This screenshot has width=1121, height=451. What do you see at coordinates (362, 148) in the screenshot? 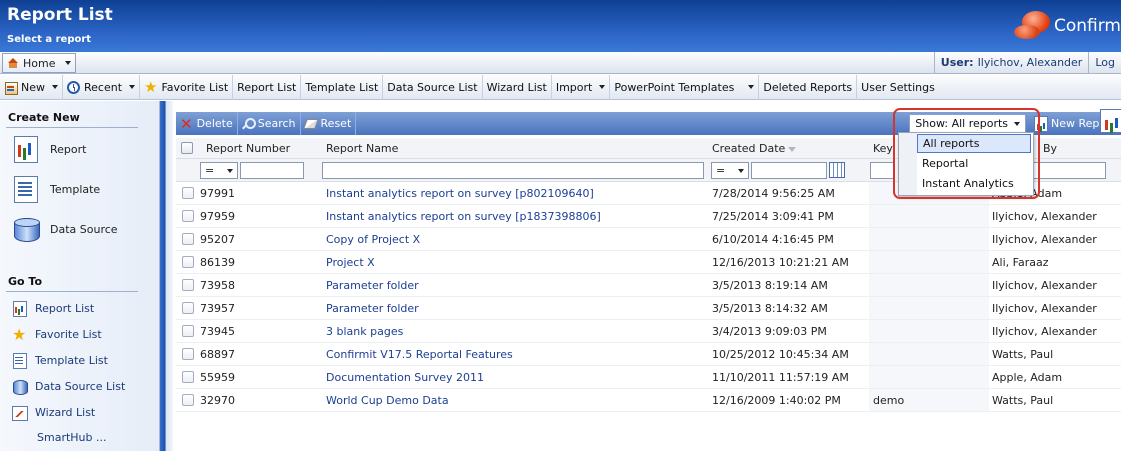
I see `col-report-name: Report Name` at bounding box center [362, 148].